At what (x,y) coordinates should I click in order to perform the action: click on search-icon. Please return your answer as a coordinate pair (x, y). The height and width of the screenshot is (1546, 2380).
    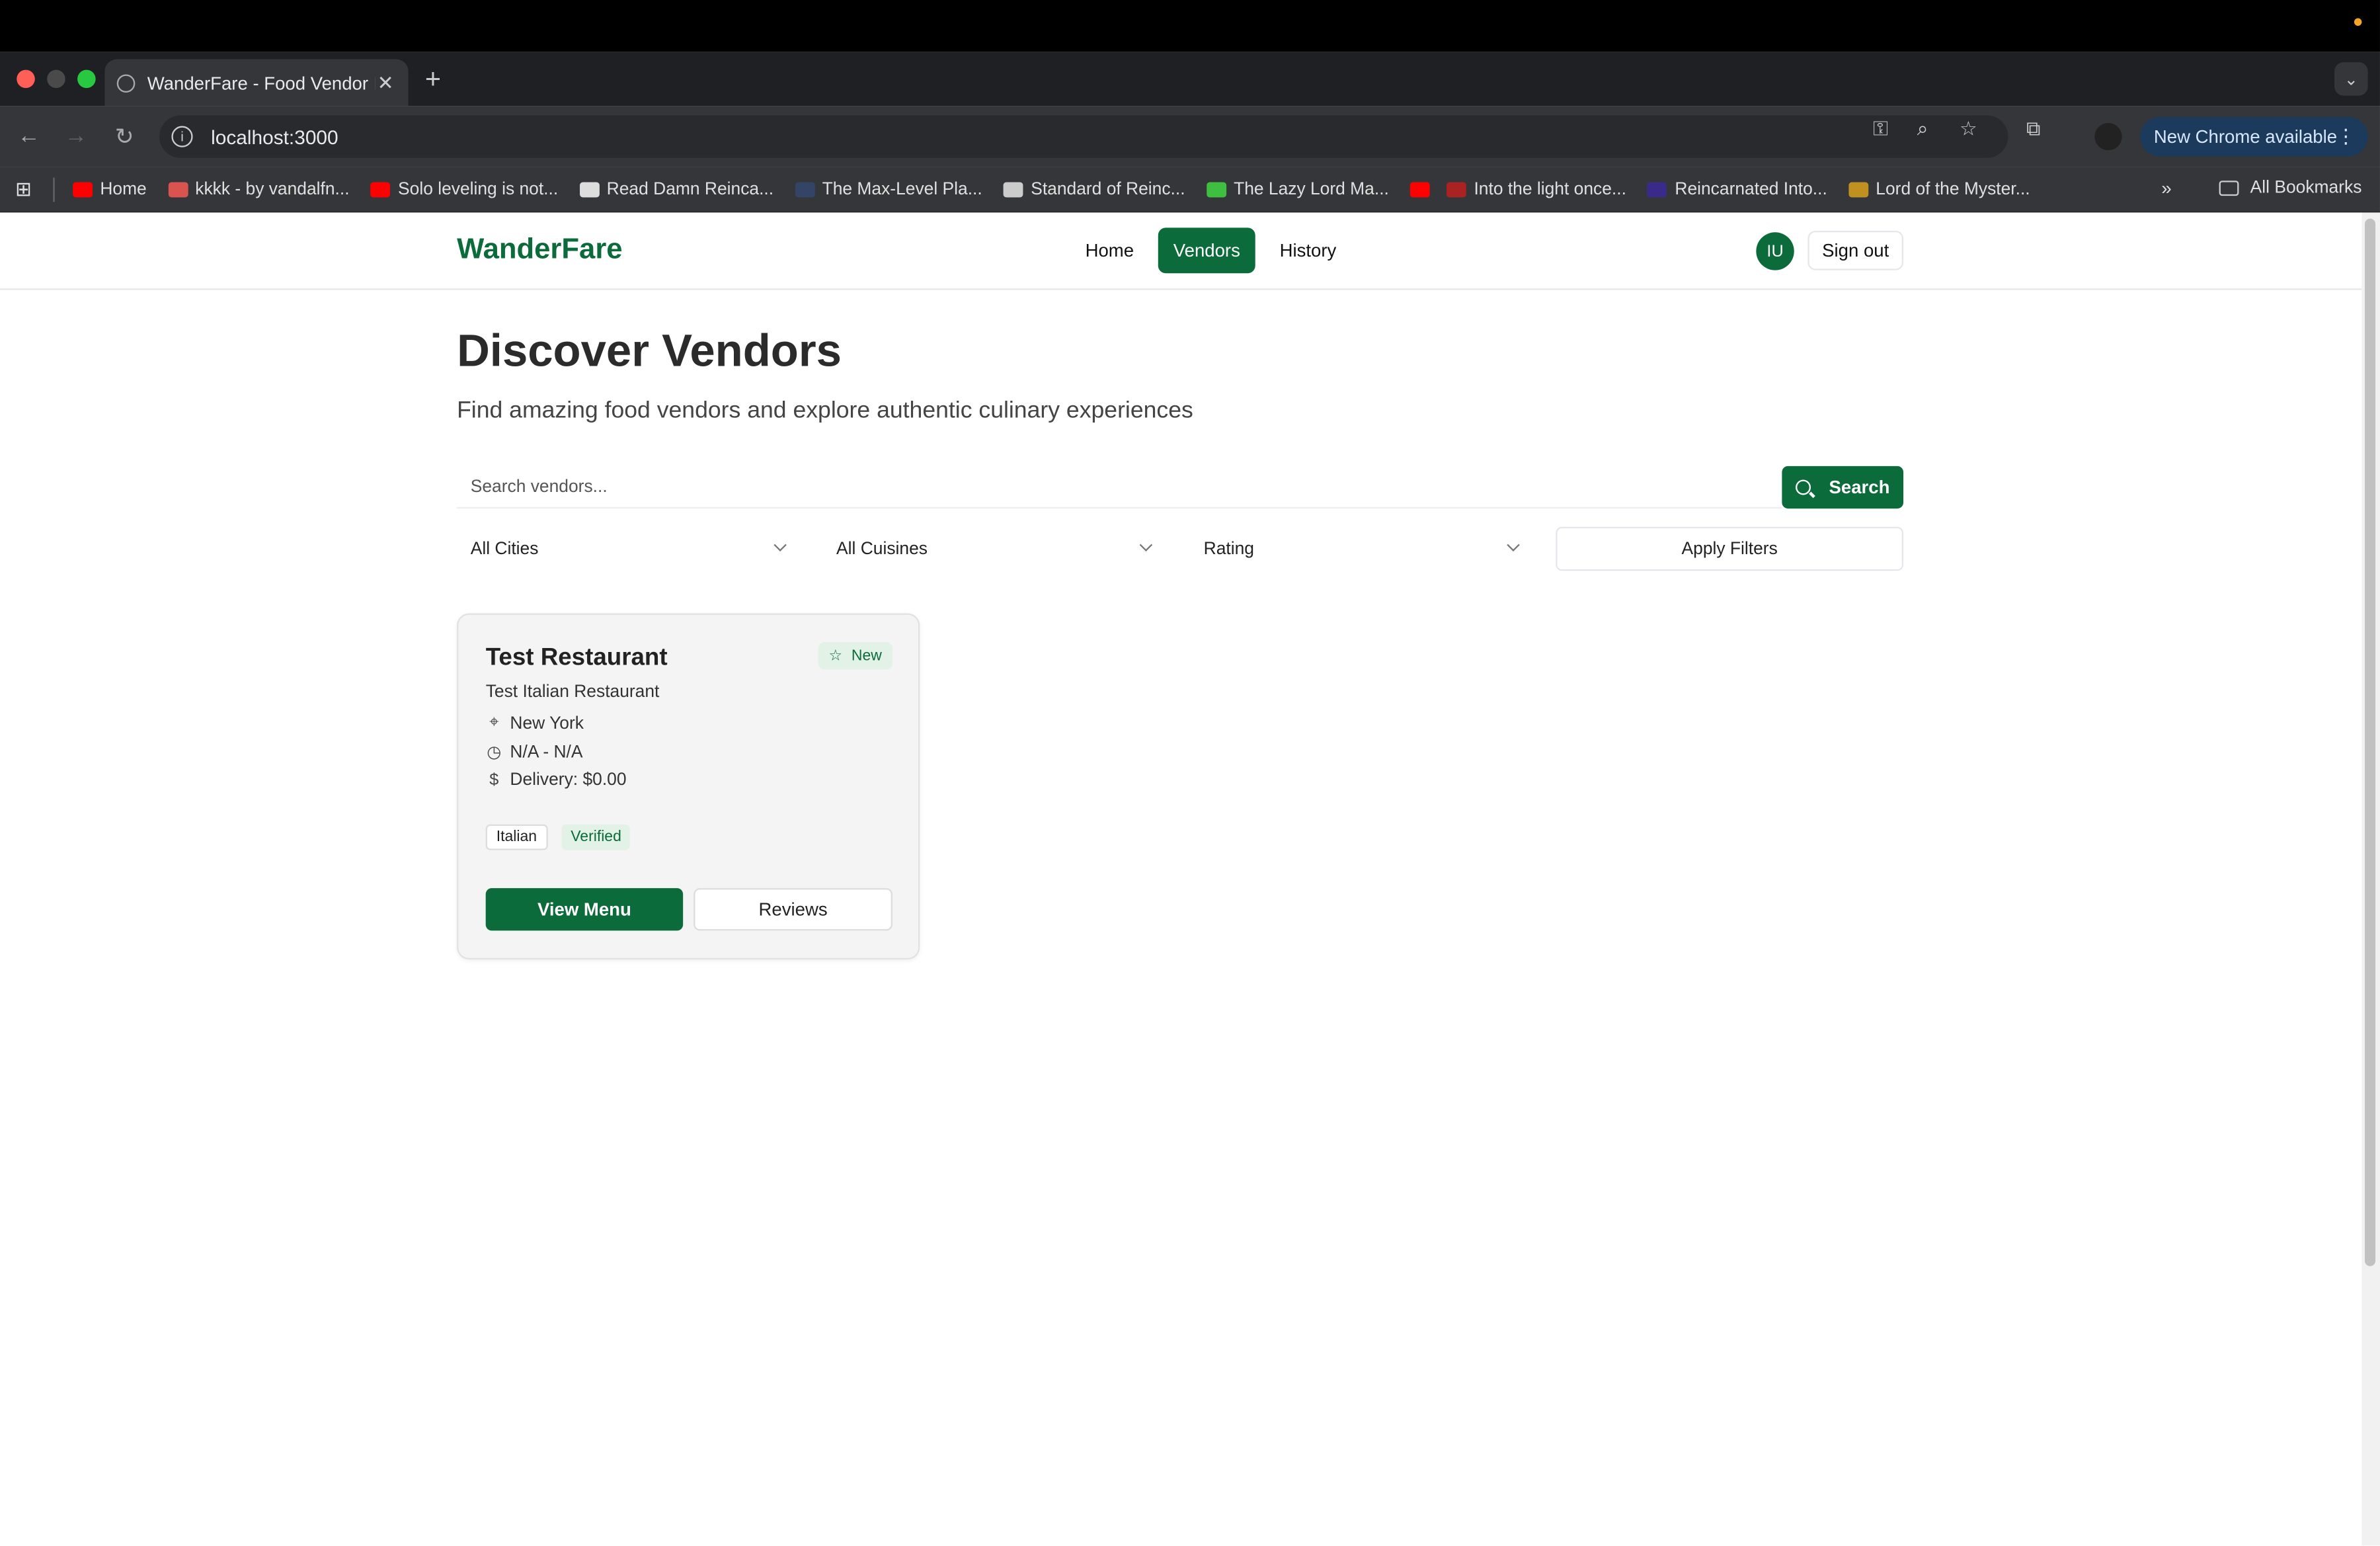
    Looking at the image, I should click on (1803, 487).